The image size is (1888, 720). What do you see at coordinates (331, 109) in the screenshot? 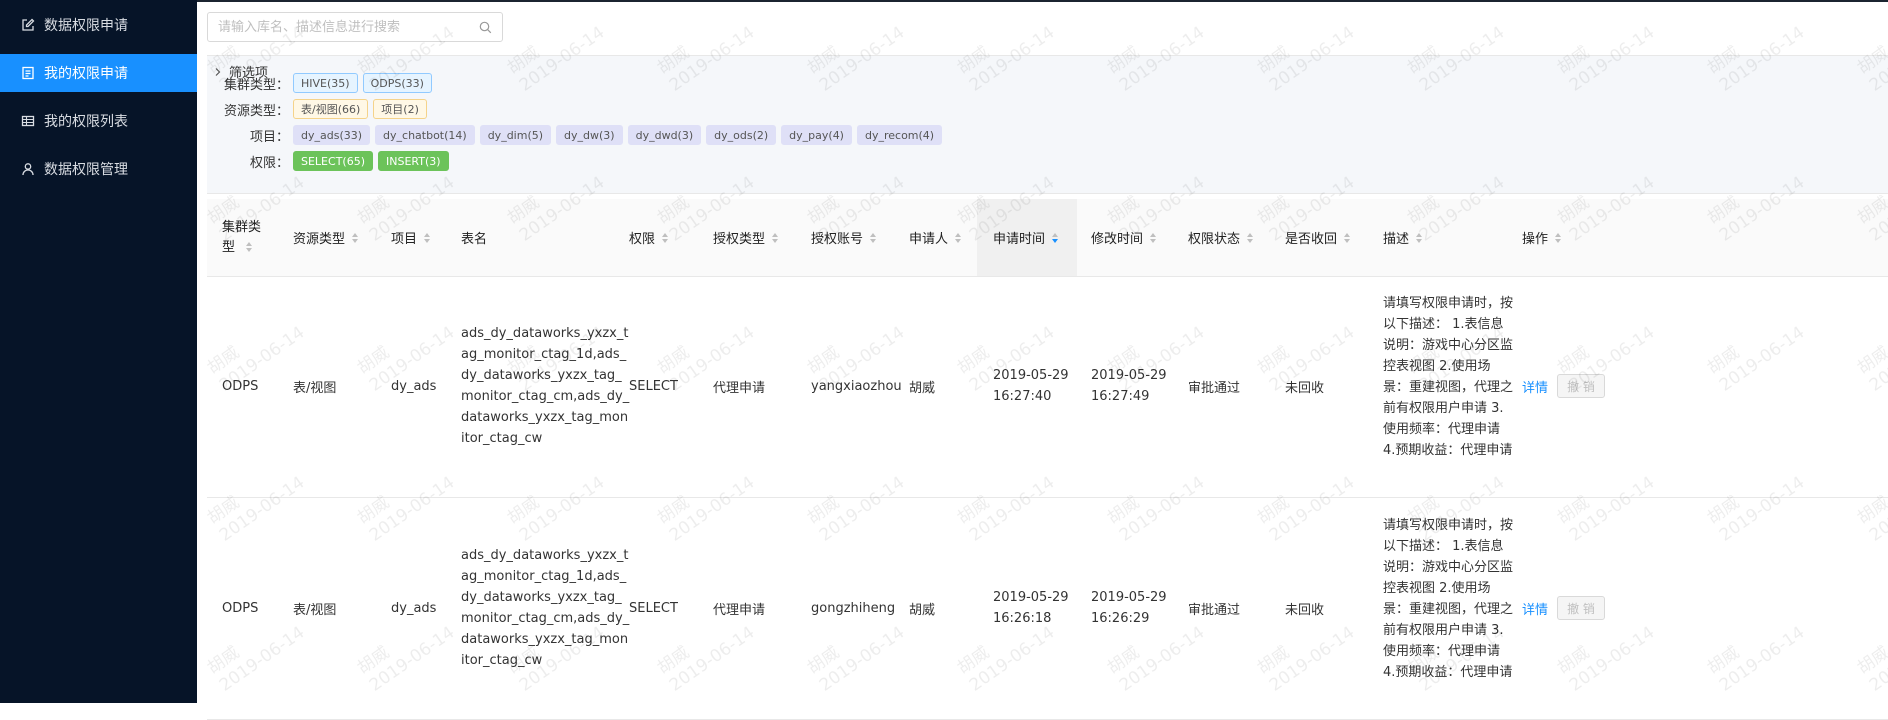
I see `tag-resource-table-view: 表/视图(66)` at bounding box center [331, 109].